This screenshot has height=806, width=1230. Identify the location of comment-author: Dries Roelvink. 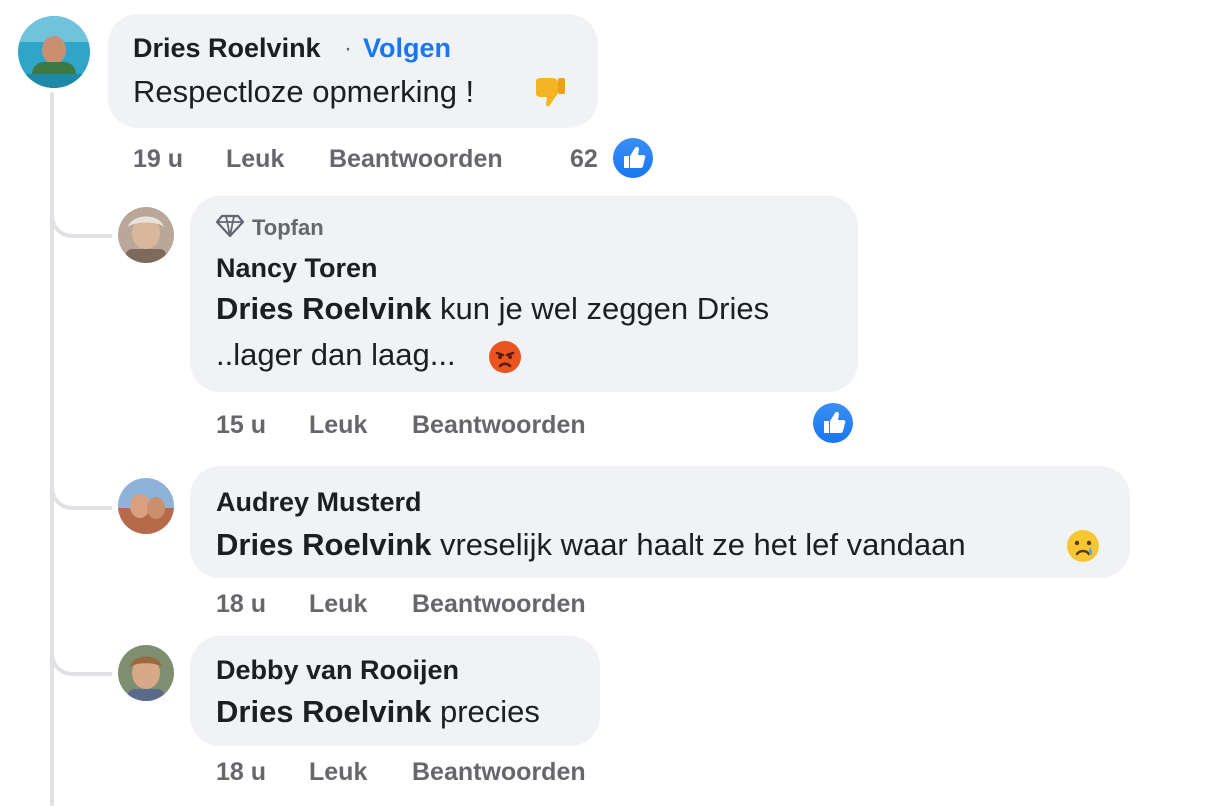
(227, 48).